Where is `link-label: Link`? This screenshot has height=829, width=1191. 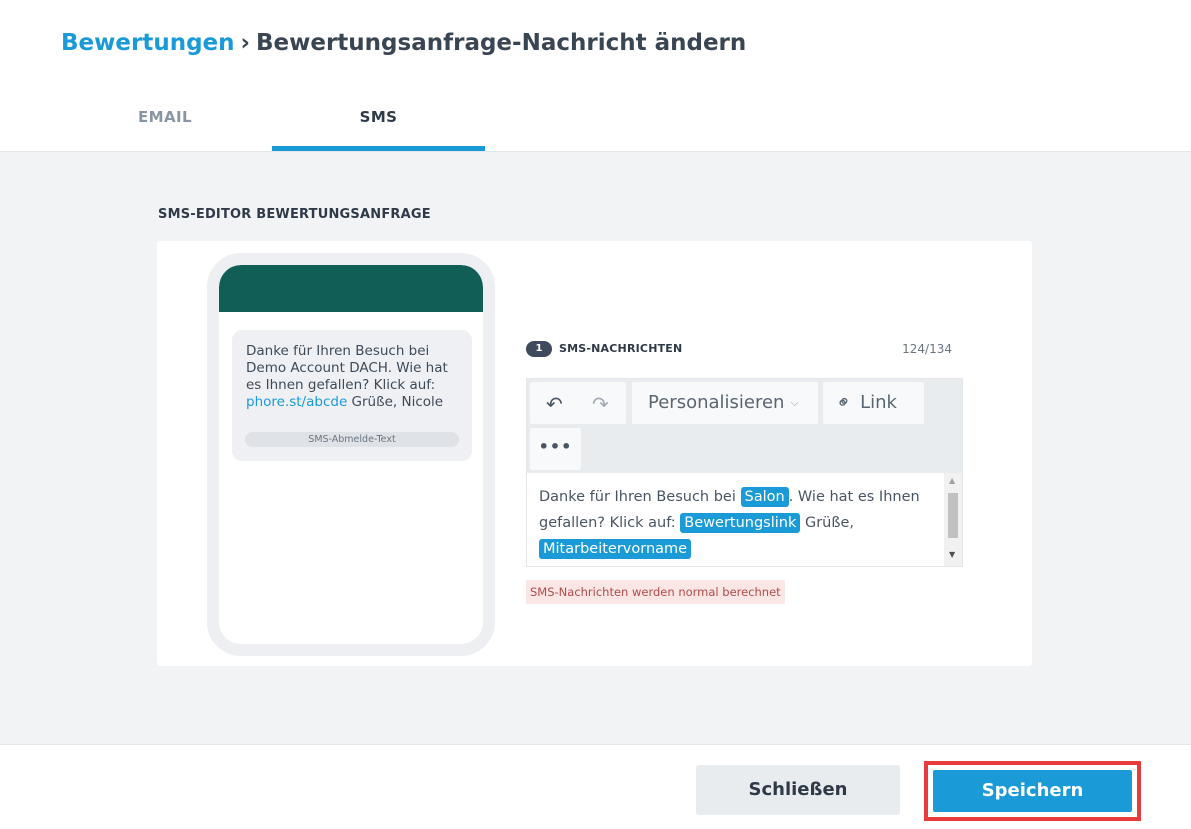 link-label: Link is located at coordinates (878, 402).